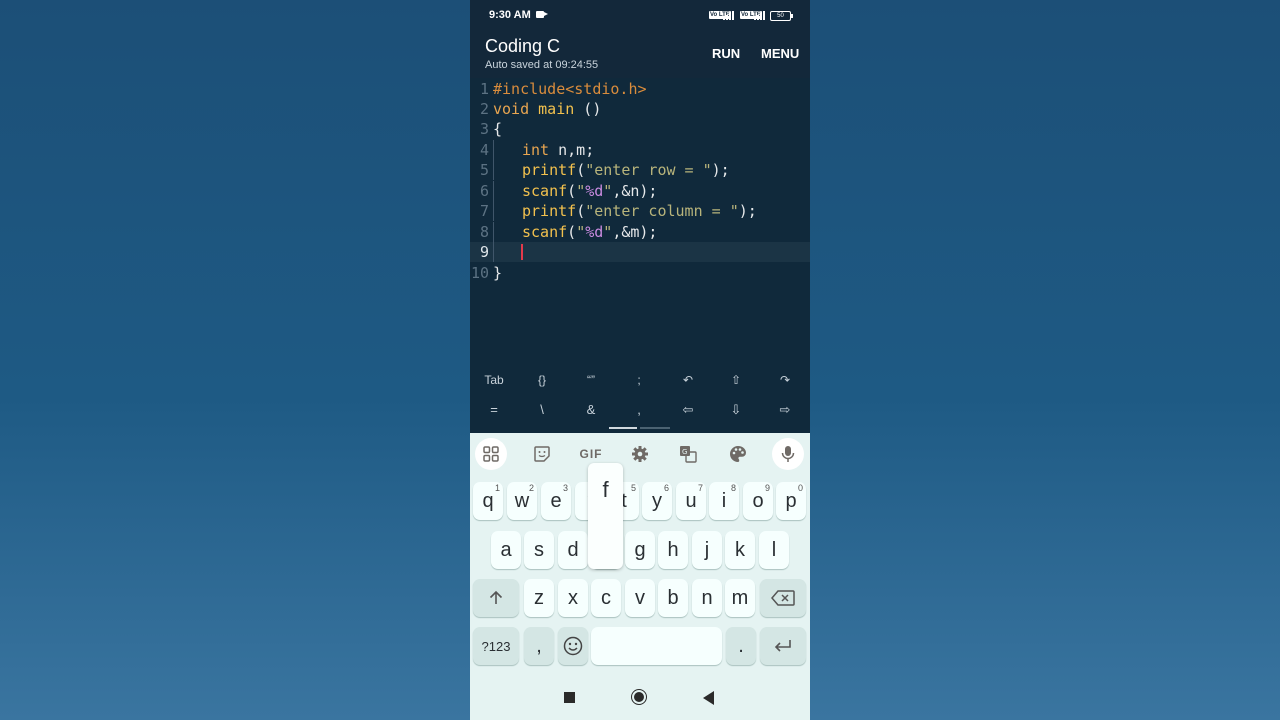 The height and width of the screenshot is (720, 1280). Describe the element at coordinates (488, 501) in the screenshot. I see `key-q: q1` at that location.